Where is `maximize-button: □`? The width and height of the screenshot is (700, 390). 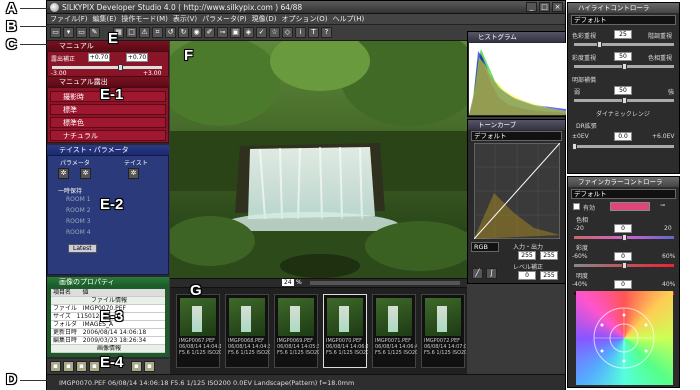
maximize-button: □ is located at coordinates (544, 7).